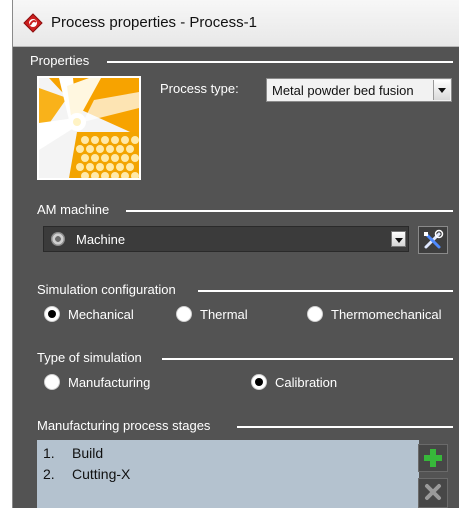  Describe the element at coordinates (315, 314) in the screenshot. I see `radio-thermomechanical-indicator` at that location.